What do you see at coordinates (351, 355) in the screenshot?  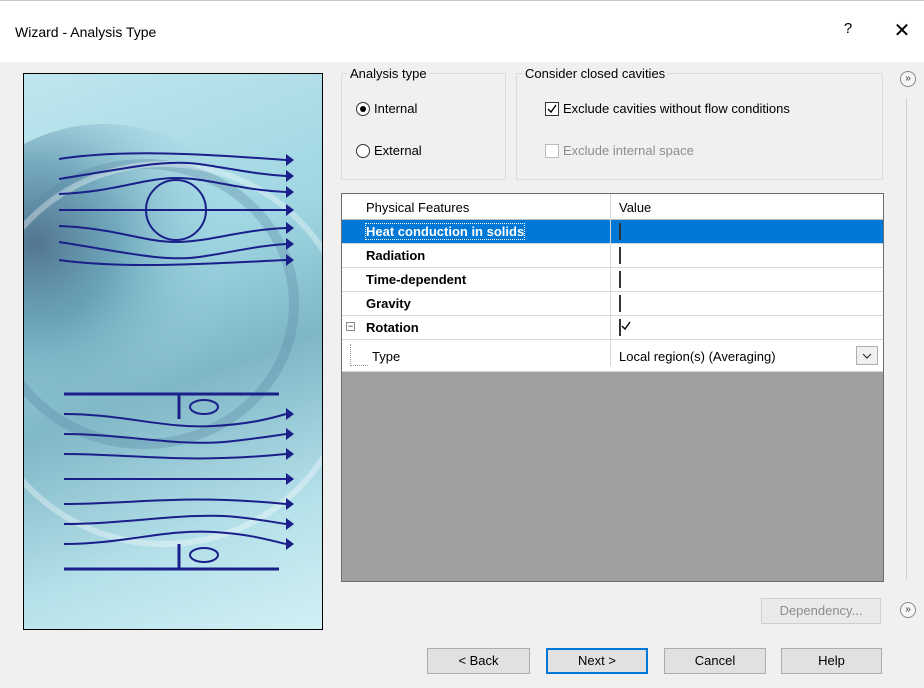 I see `tree-connector-vertical` at bounding box center [351, 355].